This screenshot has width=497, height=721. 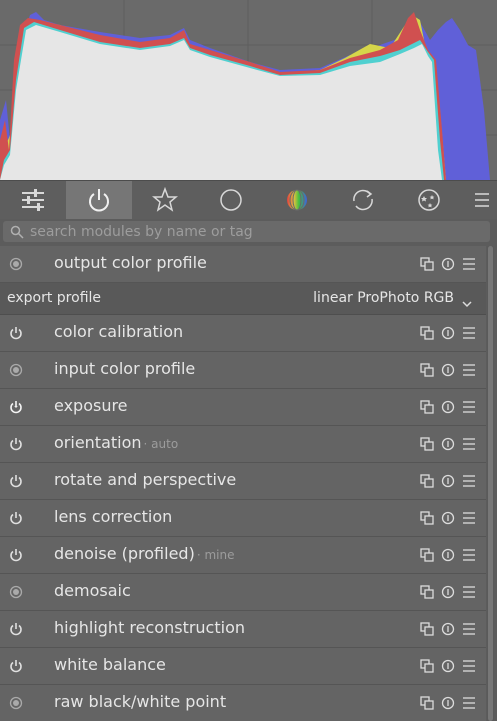 What do you see at coordinates (116, 442) in the screenshot?
I see `module-name: orientation · auto` at bounding box center [116, 442].